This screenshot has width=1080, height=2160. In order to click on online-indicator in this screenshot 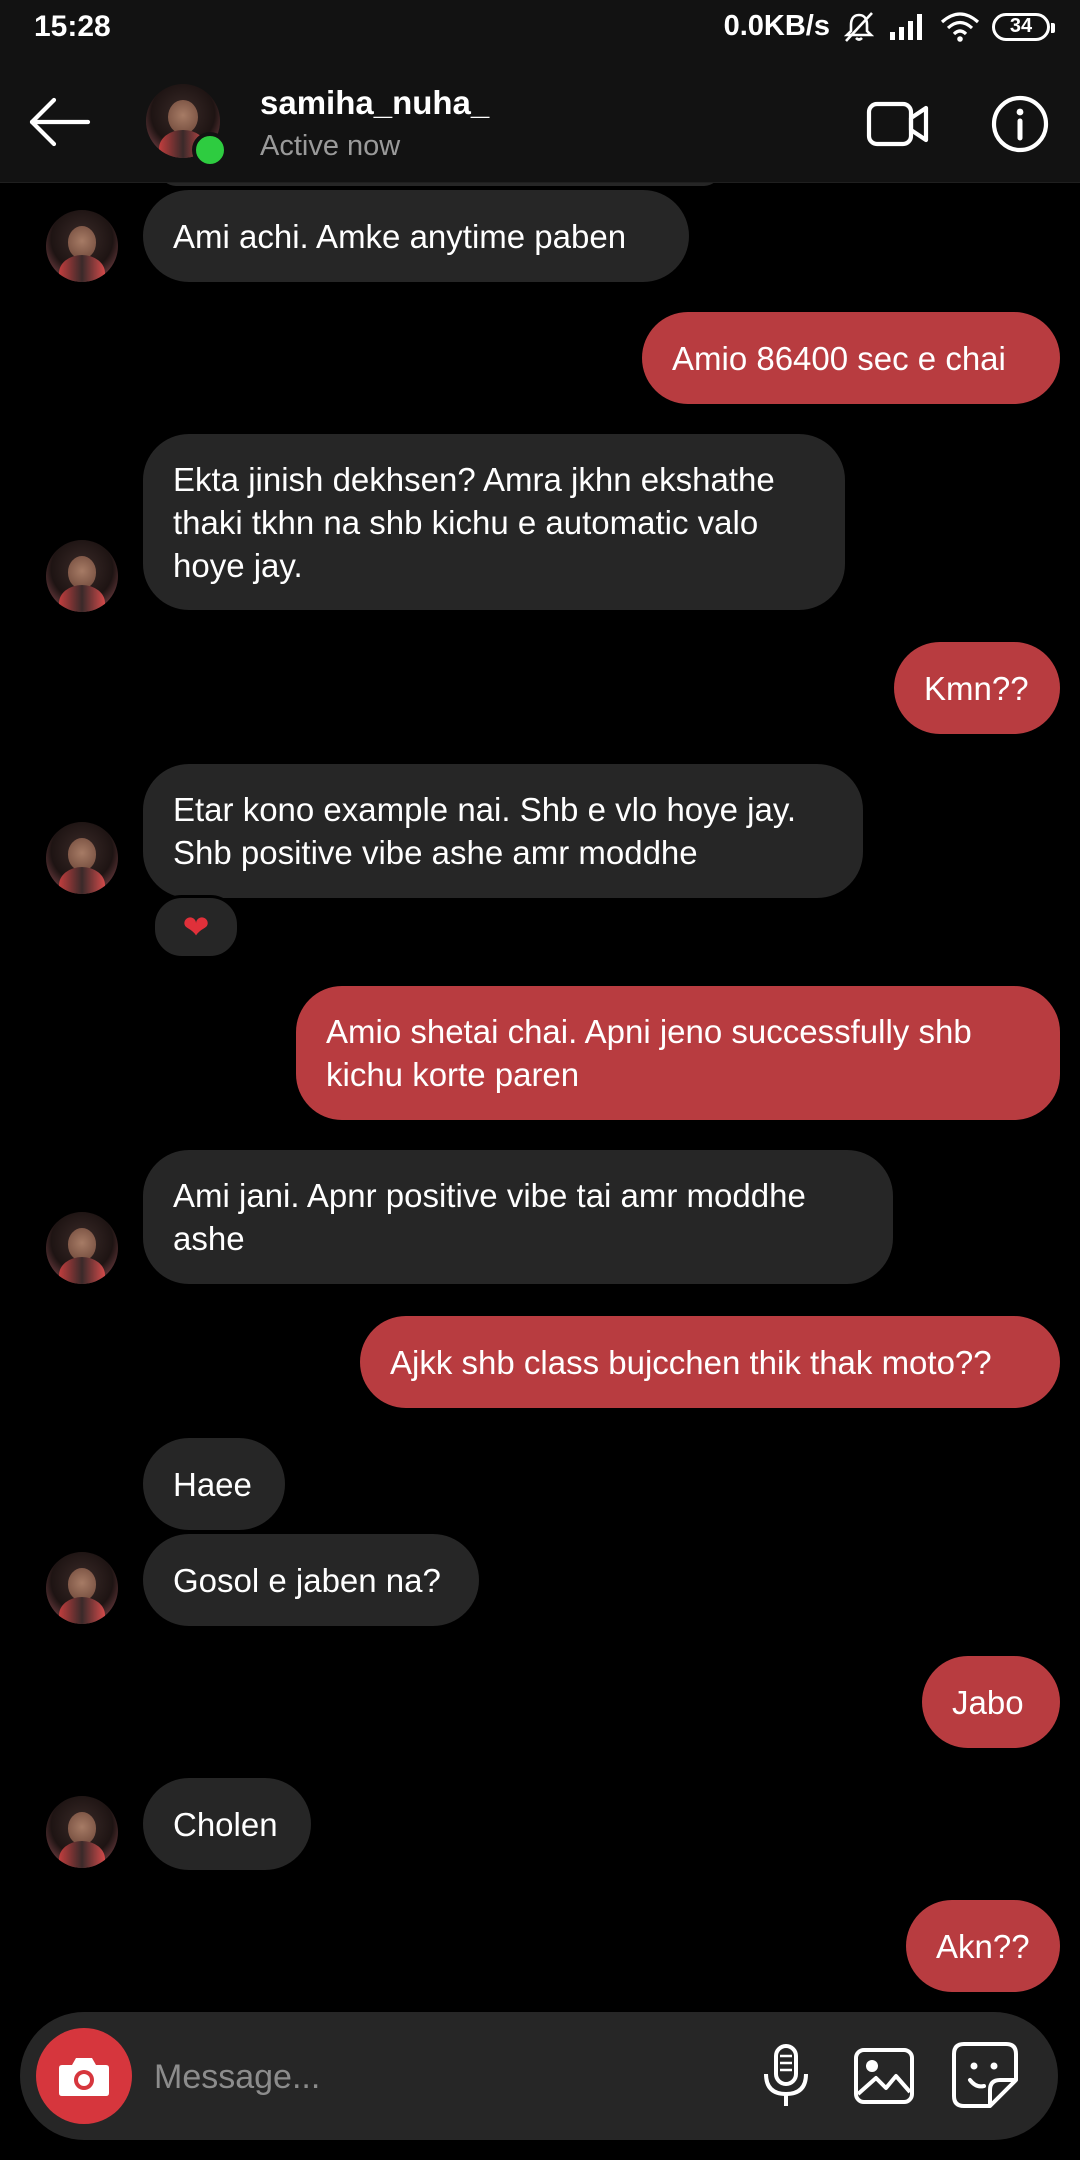, I will do `click(210, 150)`.